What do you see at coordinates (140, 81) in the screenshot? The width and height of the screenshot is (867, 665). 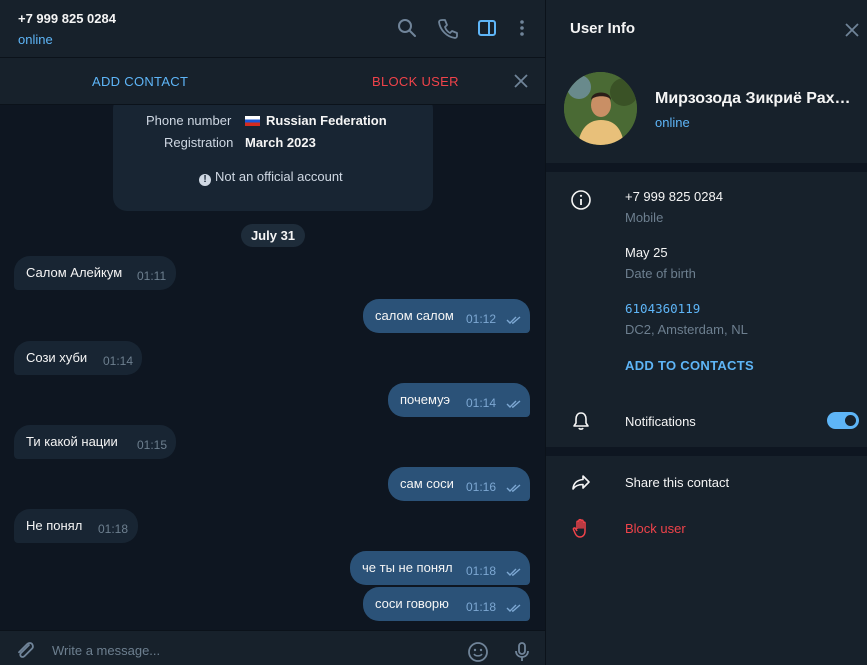 I see `add-contact-button: ADD CONTACT` at bounding box center [140, 81].